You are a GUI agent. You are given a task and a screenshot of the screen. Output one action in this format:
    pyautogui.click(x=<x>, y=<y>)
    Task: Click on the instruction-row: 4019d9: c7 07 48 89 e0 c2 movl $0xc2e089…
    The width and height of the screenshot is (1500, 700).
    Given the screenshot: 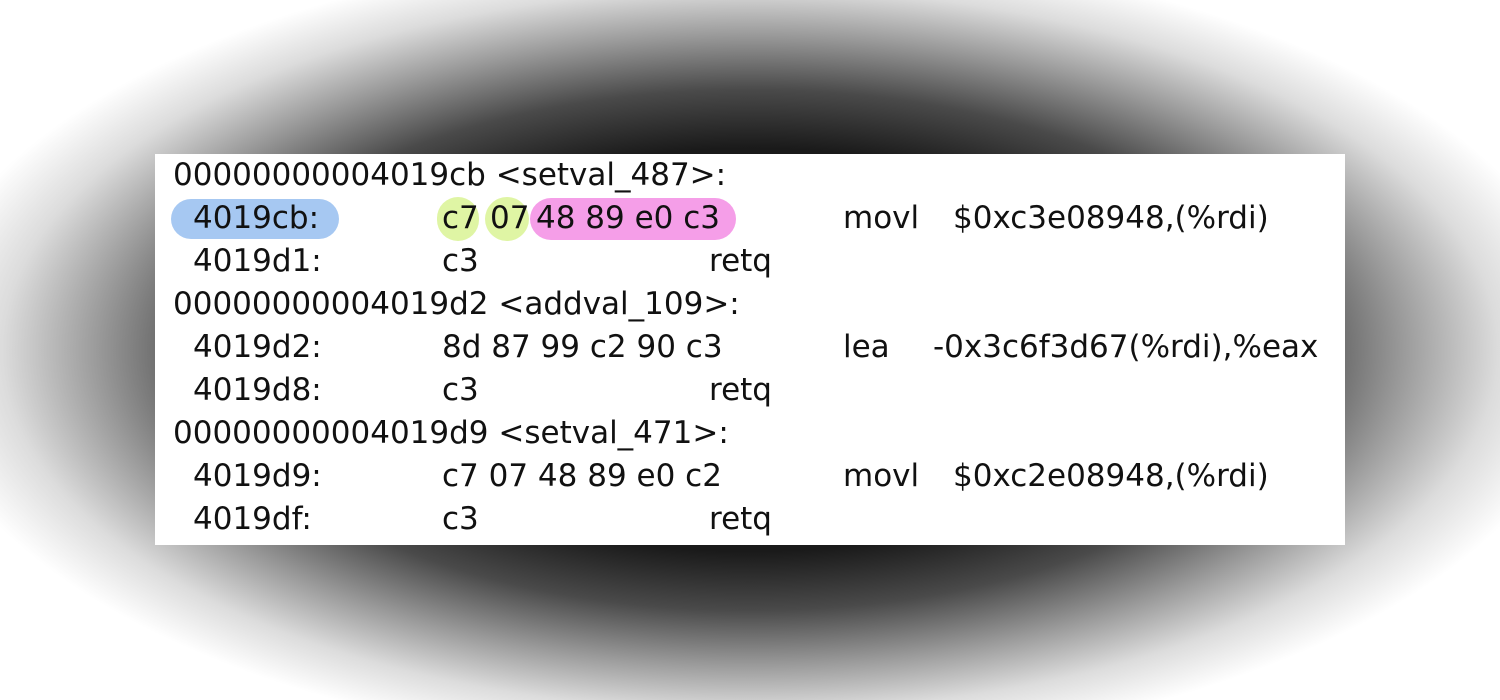 What is the action you would take?
    pyautogui.click(x=750, y=476)
    